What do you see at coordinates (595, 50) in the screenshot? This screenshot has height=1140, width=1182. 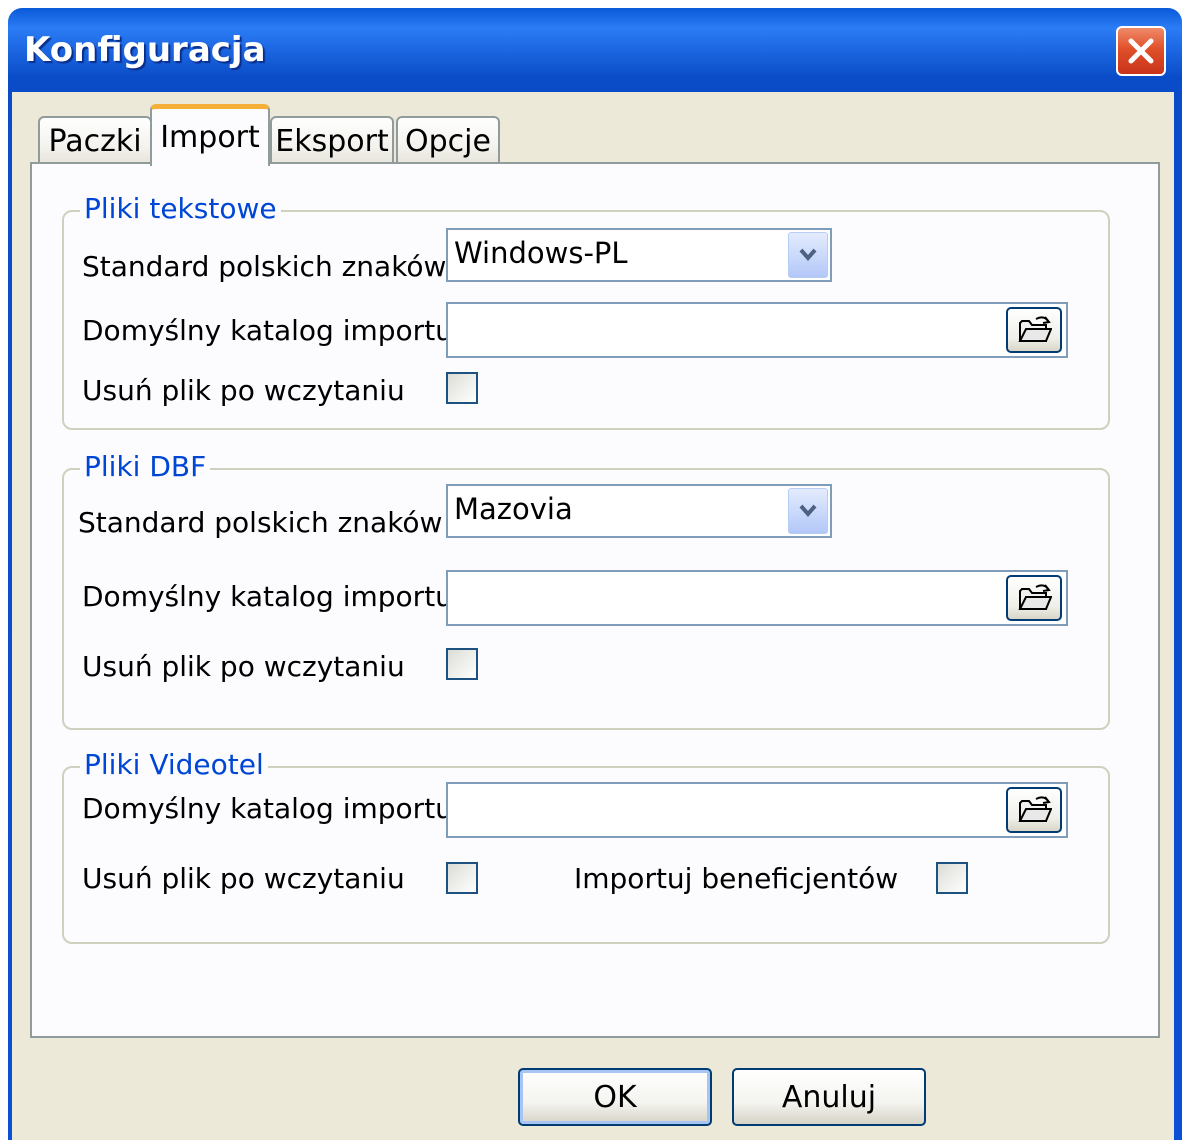 I see `title-bar: Konfiguracja` at bounding box center [595, 50].